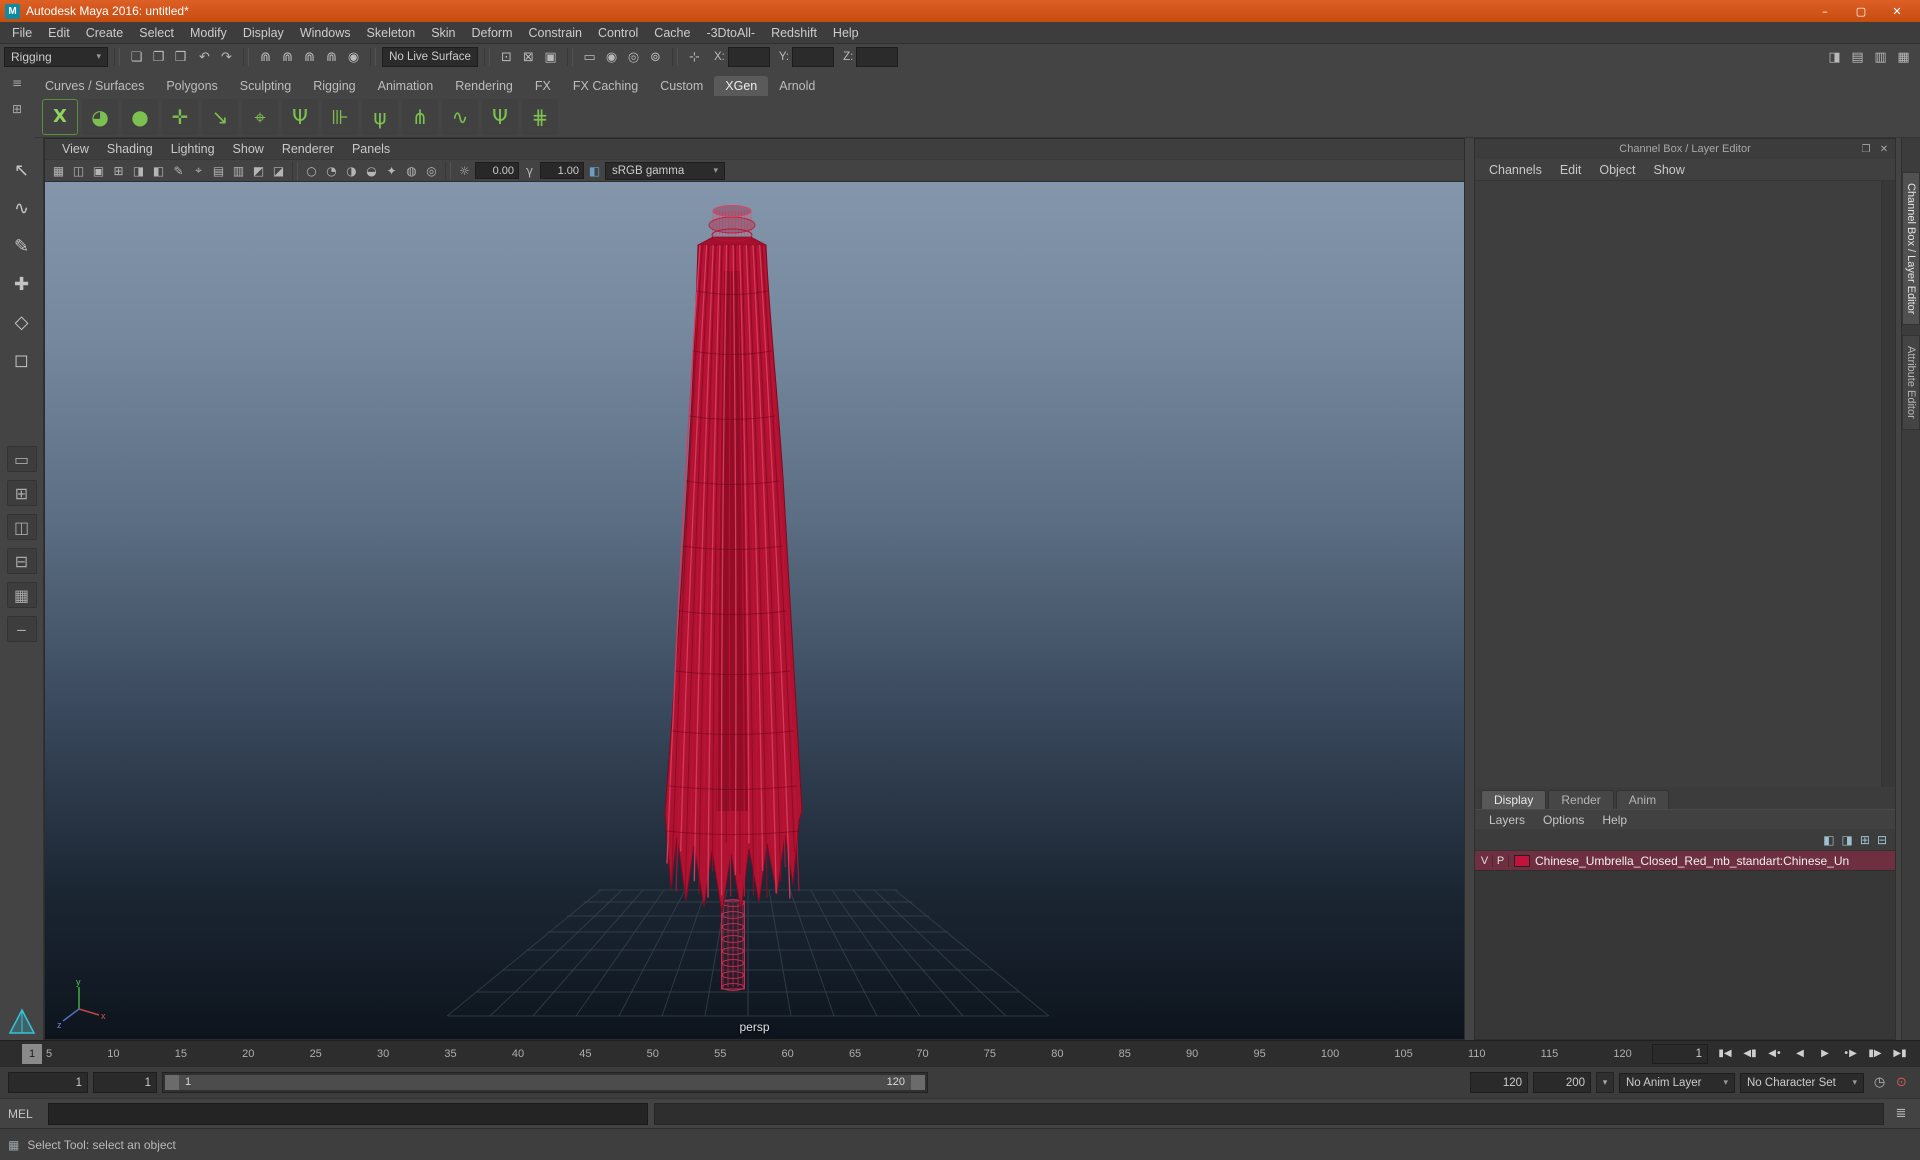  Describe the element at coordinates (193, 149) in the screenshot. I see `panel-menu-lighting: Lighting` at that location.